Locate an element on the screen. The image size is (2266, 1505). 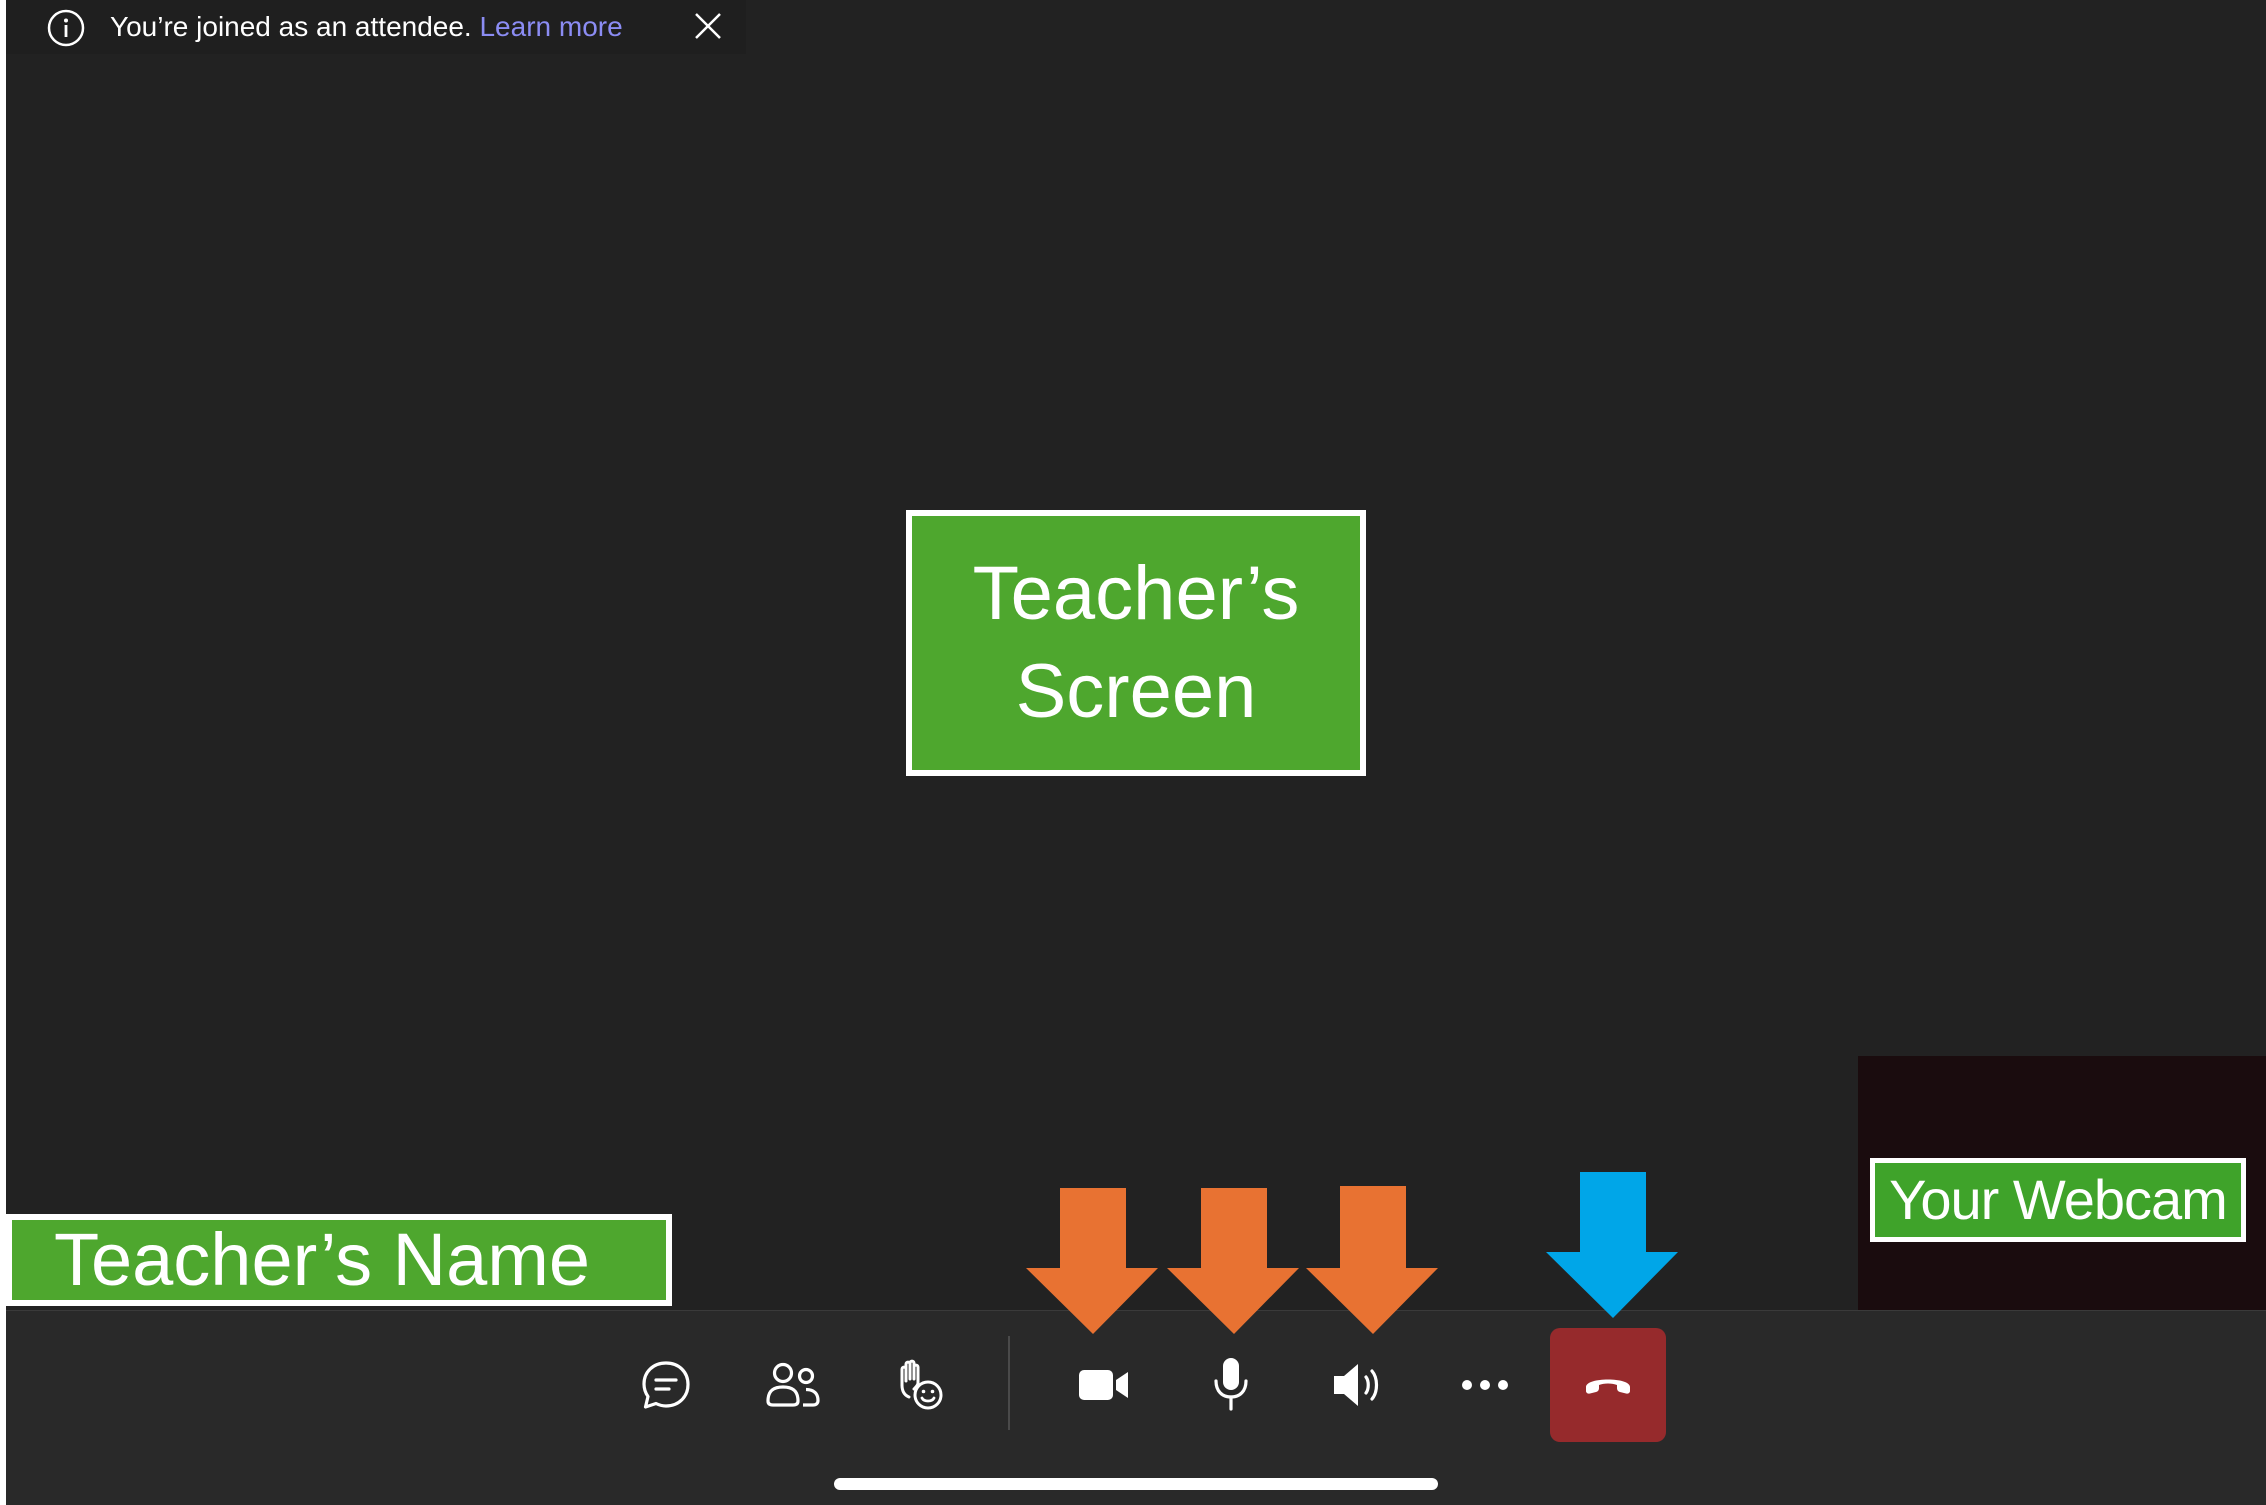
chat-button is located at coordinates (666, 1385).